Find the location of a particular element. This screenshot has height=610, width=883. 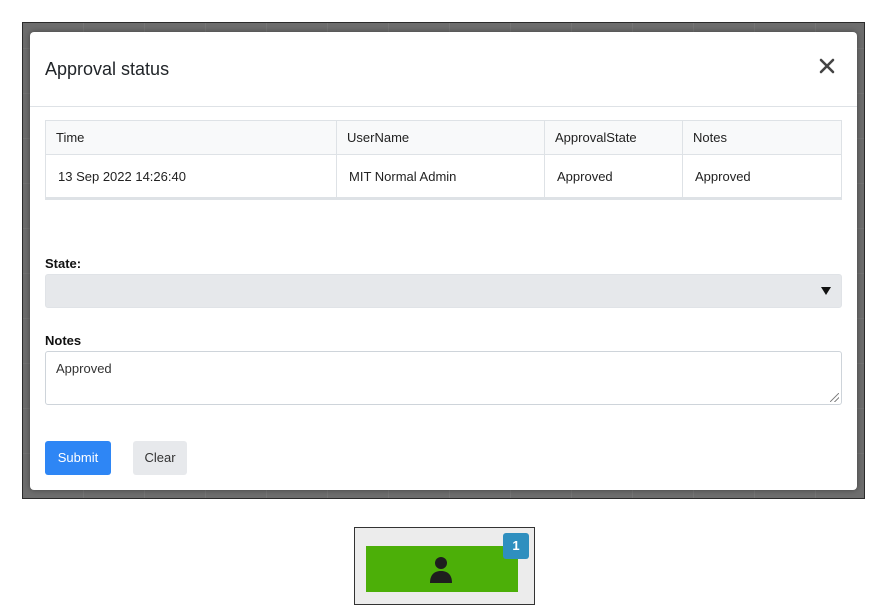

user-approval-button is located at coordinates (442, 569).